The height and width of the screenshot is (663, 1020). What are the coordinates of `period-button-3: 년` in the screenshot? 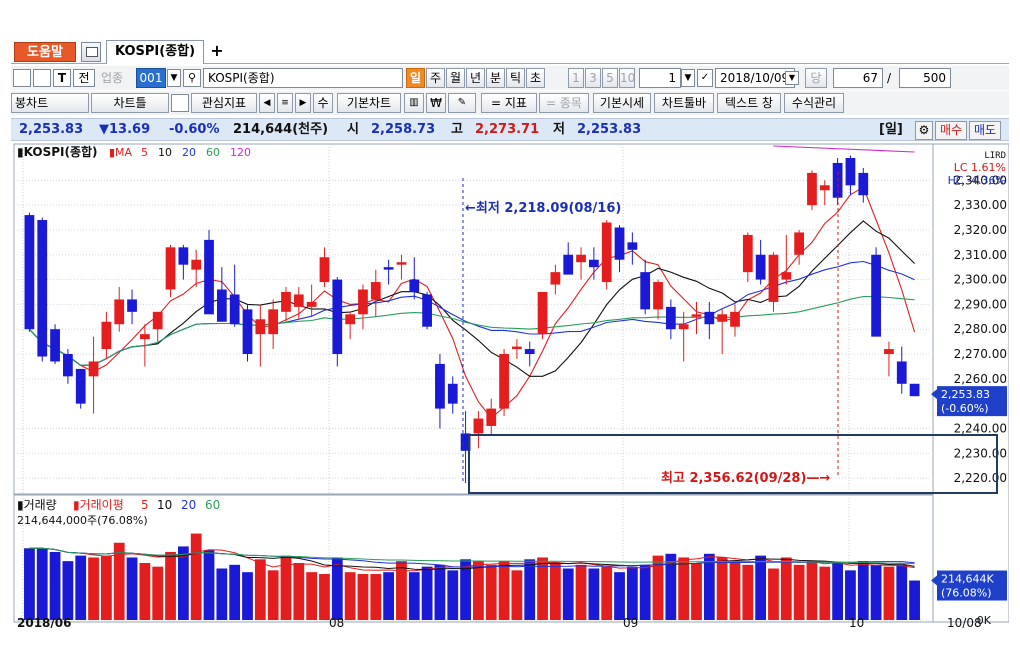 It's located at (475, 78).